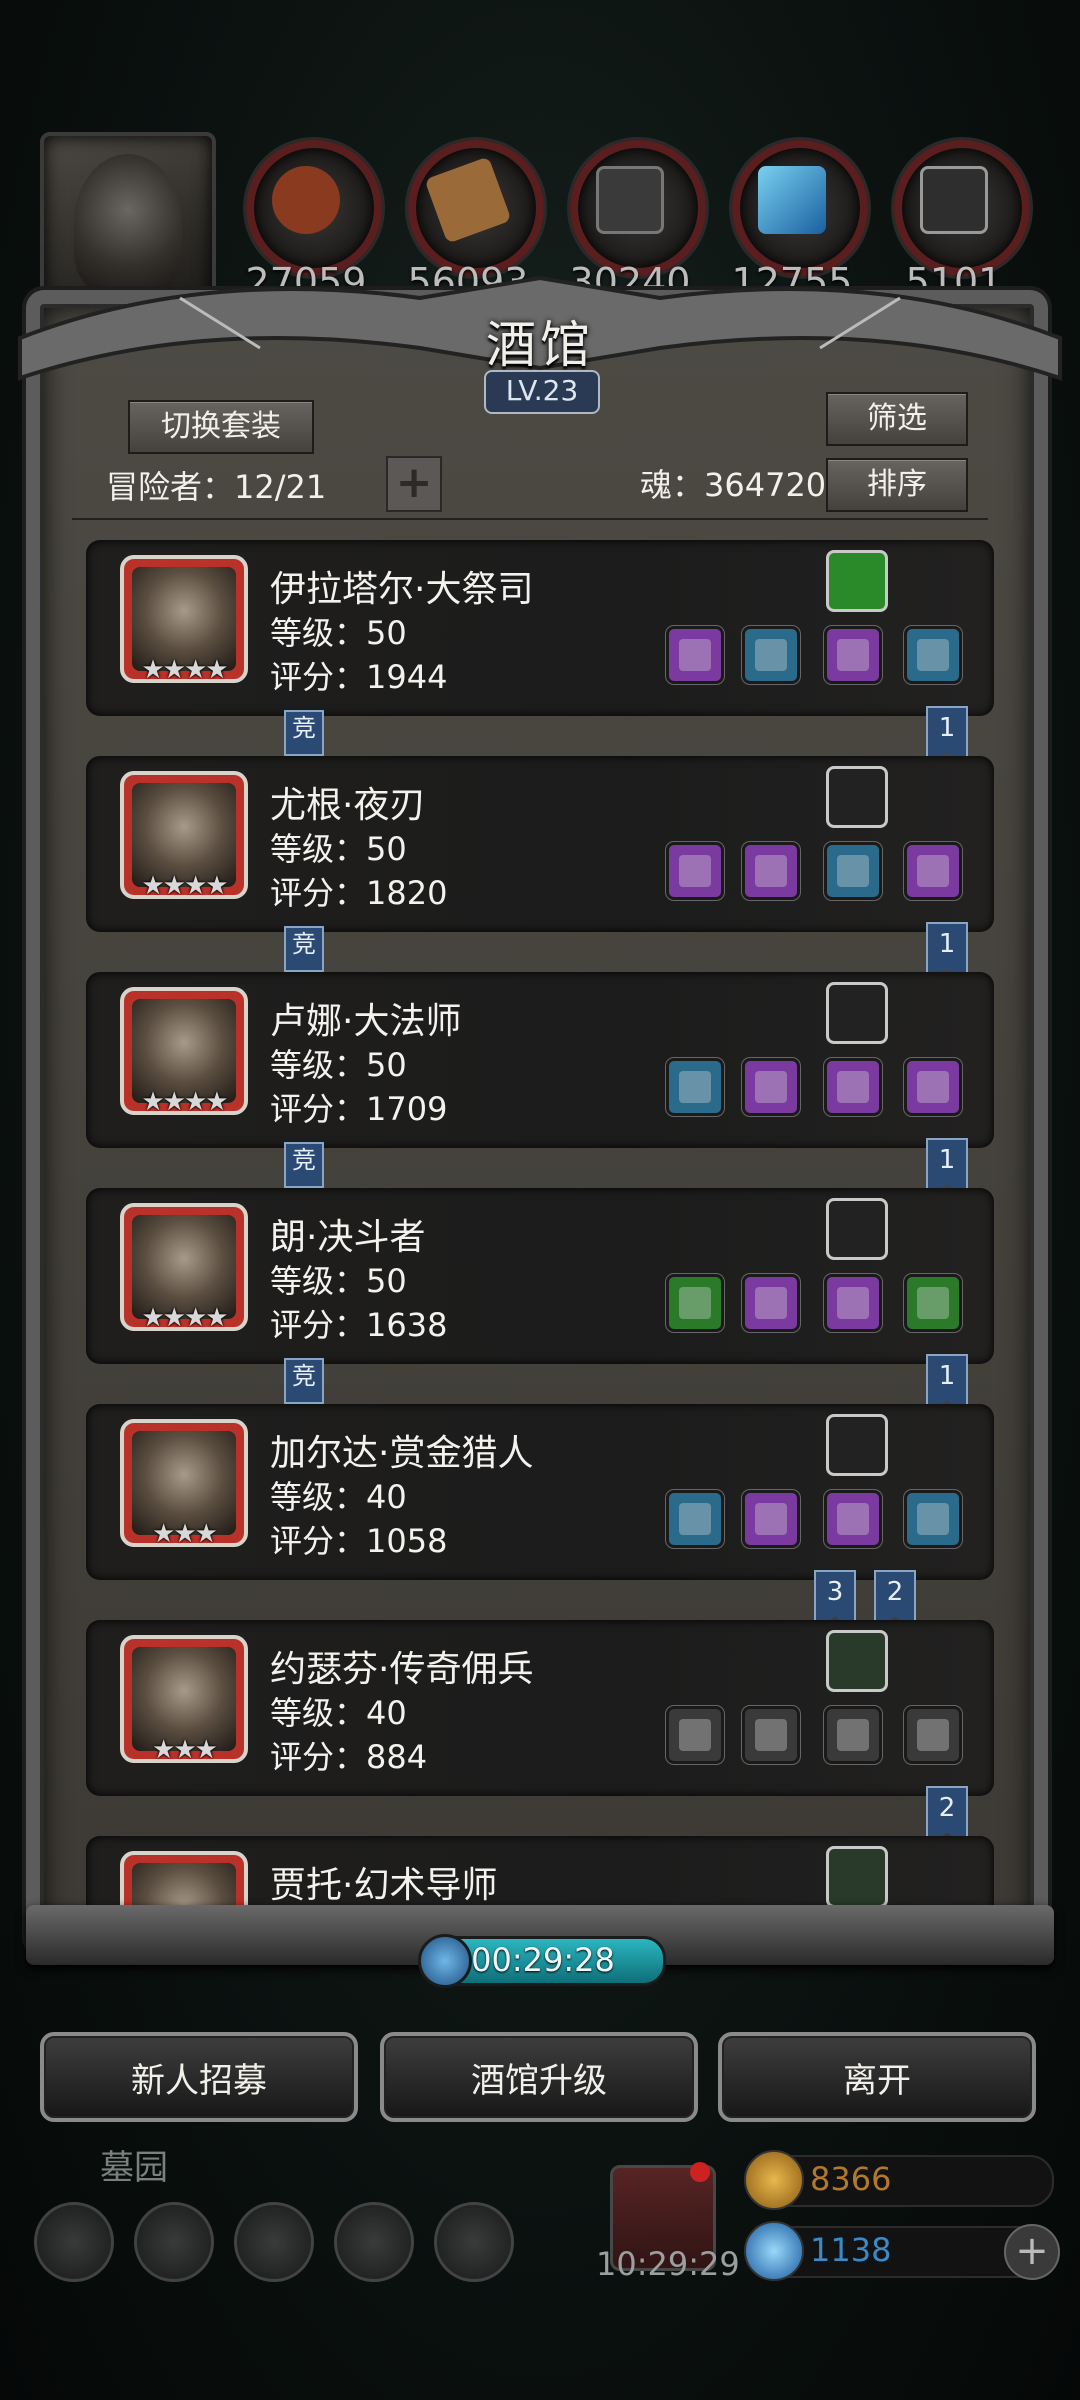  What do you see at coordinates (897, 419) in the screenshot?
I see `filter-button: 筛选` at bounding box center [897, 419].